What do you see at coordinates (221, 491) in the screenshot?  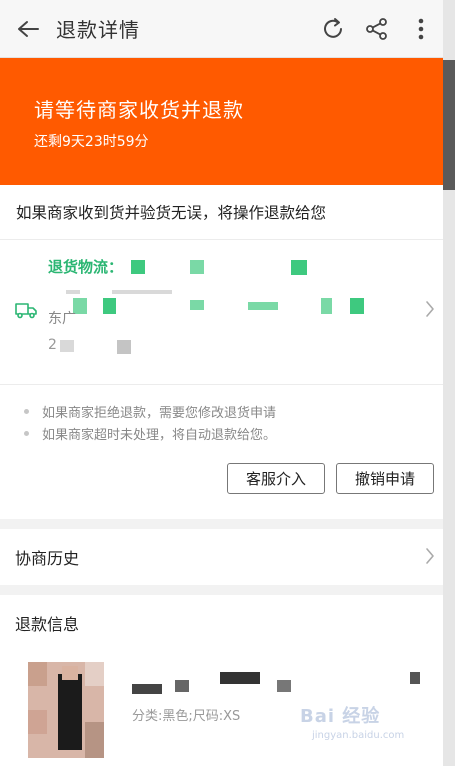 I see `action-buttons: 客服介入 撤销申请` at bounding box center [221, 491].